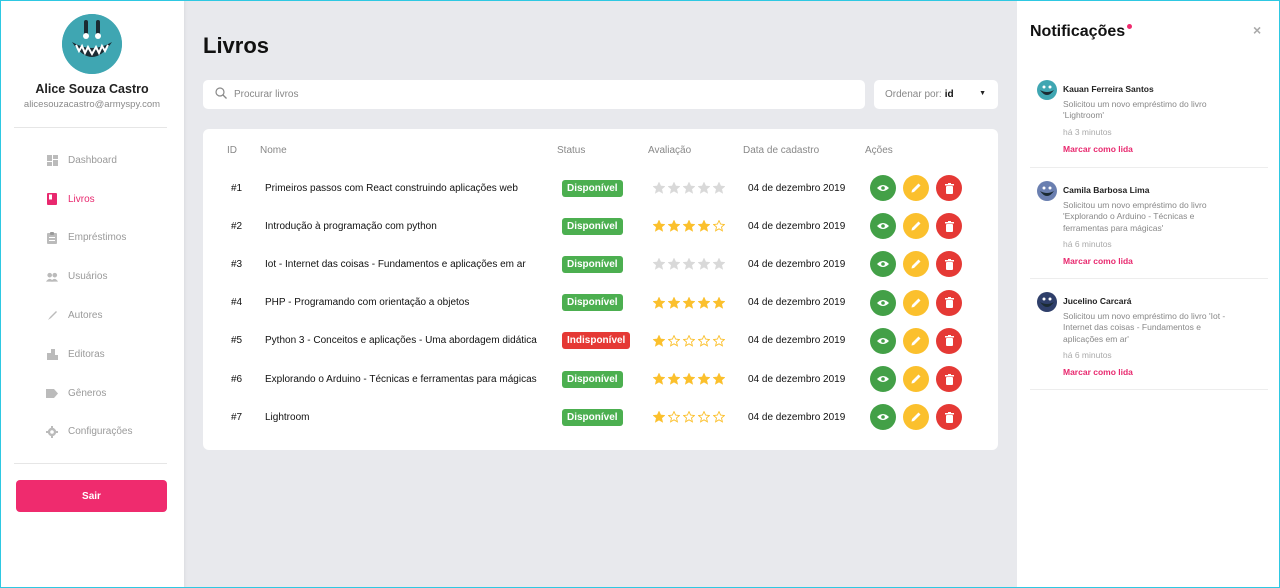 The height and width of the screenshot is (588, 1280). Describe the element at coordinates (90, 463) in the screenshot. I see `divider` at that location.